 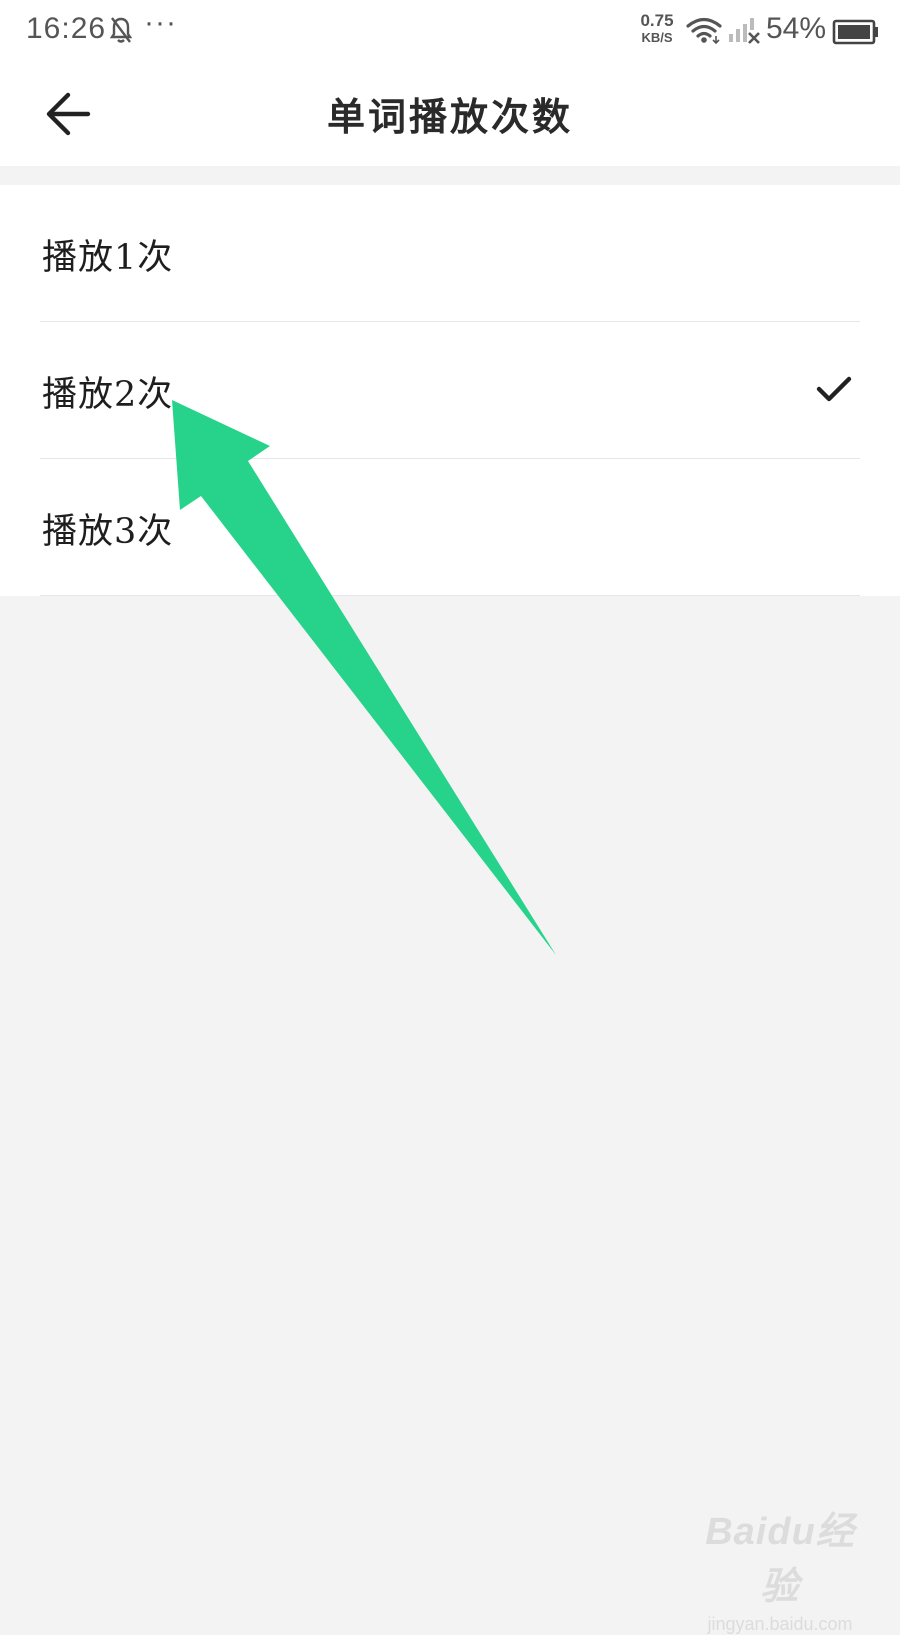 What do you see at coordinates (796, 28) in the screenshot?
I see `battery-percent: 54%` at bounding box center [796, 28].